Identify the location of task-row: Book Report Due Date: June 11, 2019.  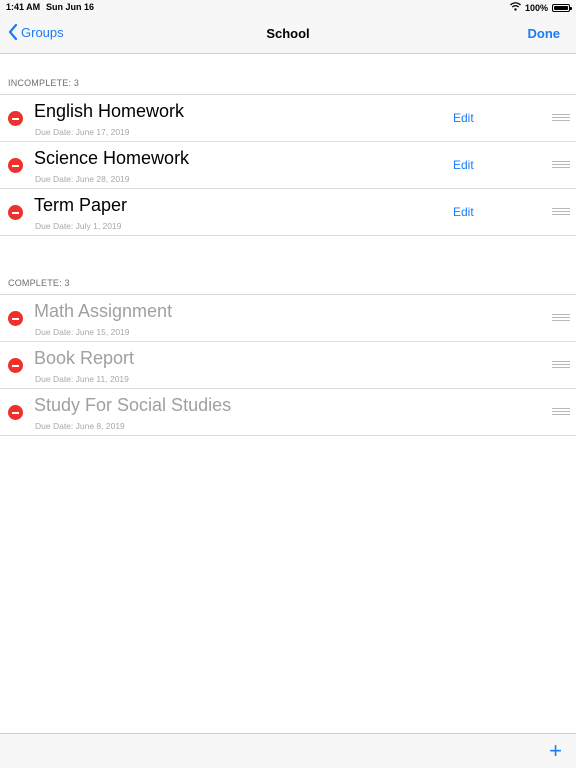
(288, 365).